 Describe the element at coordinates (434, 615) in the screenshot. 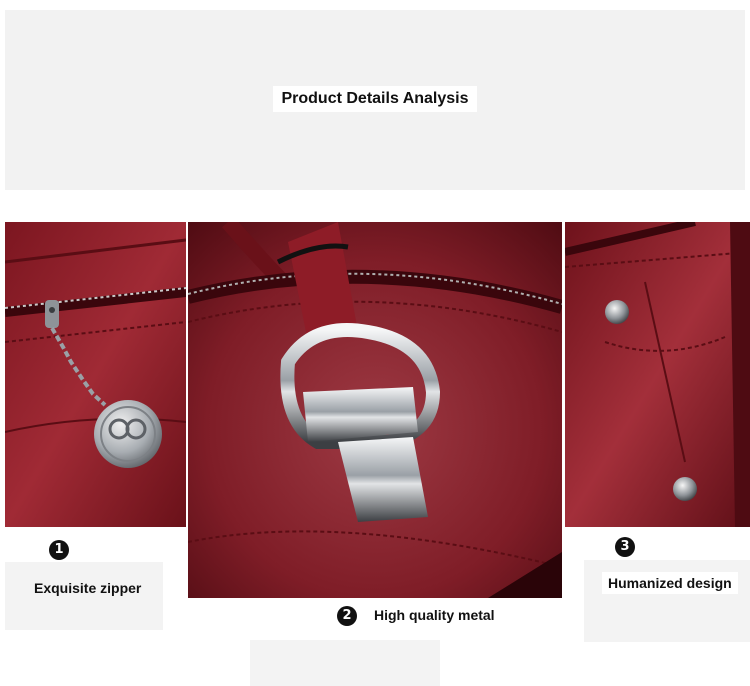

I see `feature-label-metal: High quality metal` at that location.